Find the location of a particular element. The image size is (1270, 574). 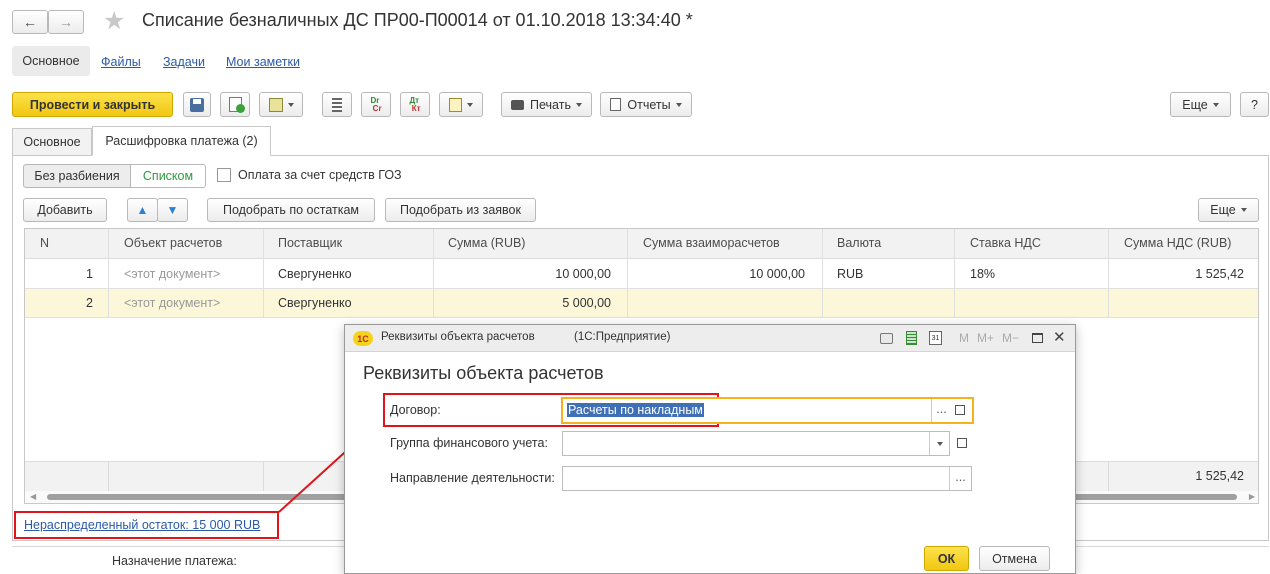

calculator-icon is located at coordinates (911, 338).